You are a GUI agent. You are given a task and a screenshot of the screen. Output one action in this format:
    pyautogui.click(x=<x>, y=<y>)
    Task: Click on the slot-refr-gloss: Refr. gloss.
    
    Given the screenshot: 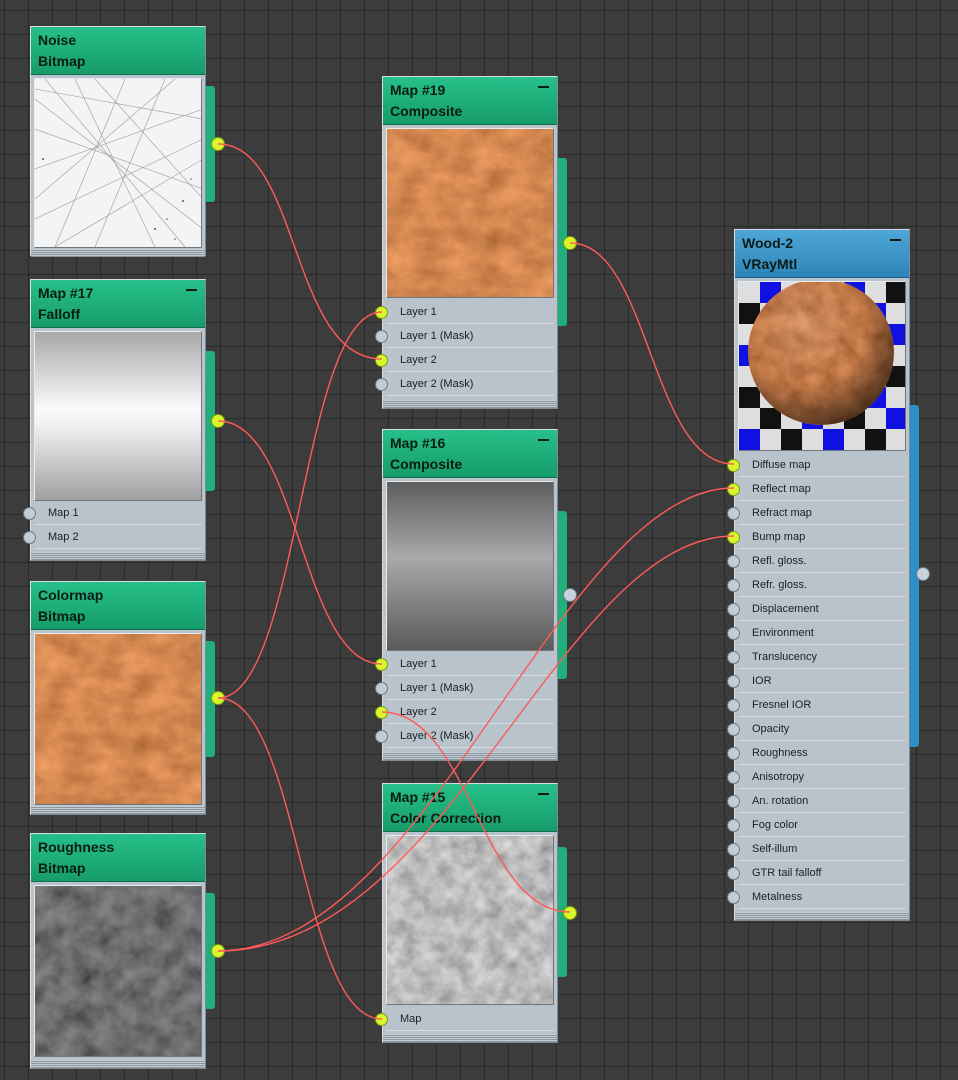 What is the action you would take?
    pyautogui.click(x=822, y=585)
    